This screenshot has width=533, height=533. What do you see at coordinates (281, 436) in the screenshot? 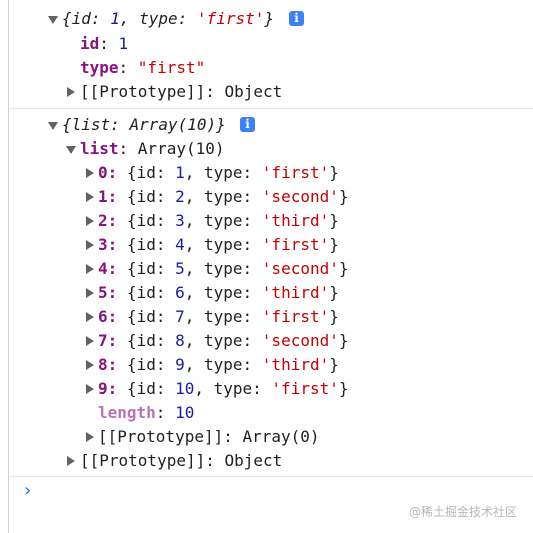
I see `prototype-value: Array(0)` at bounding box center [281, 436].